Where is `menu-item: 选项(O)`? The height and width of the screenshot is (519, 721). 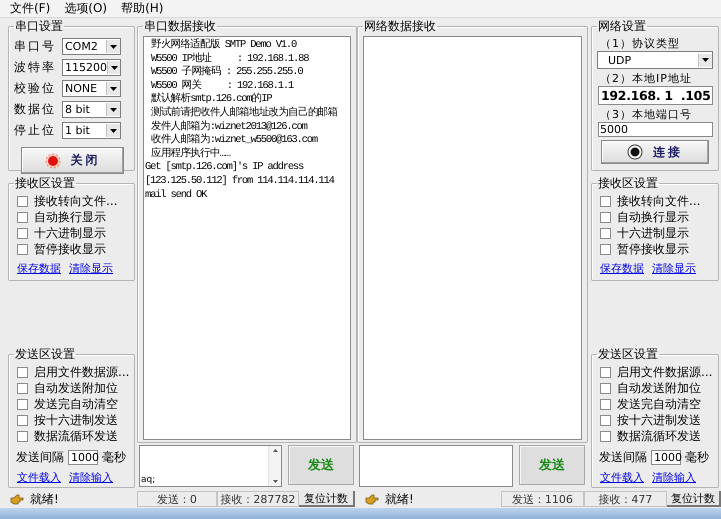
menu-item: 选项(O) is located at coordinates (86, 8).